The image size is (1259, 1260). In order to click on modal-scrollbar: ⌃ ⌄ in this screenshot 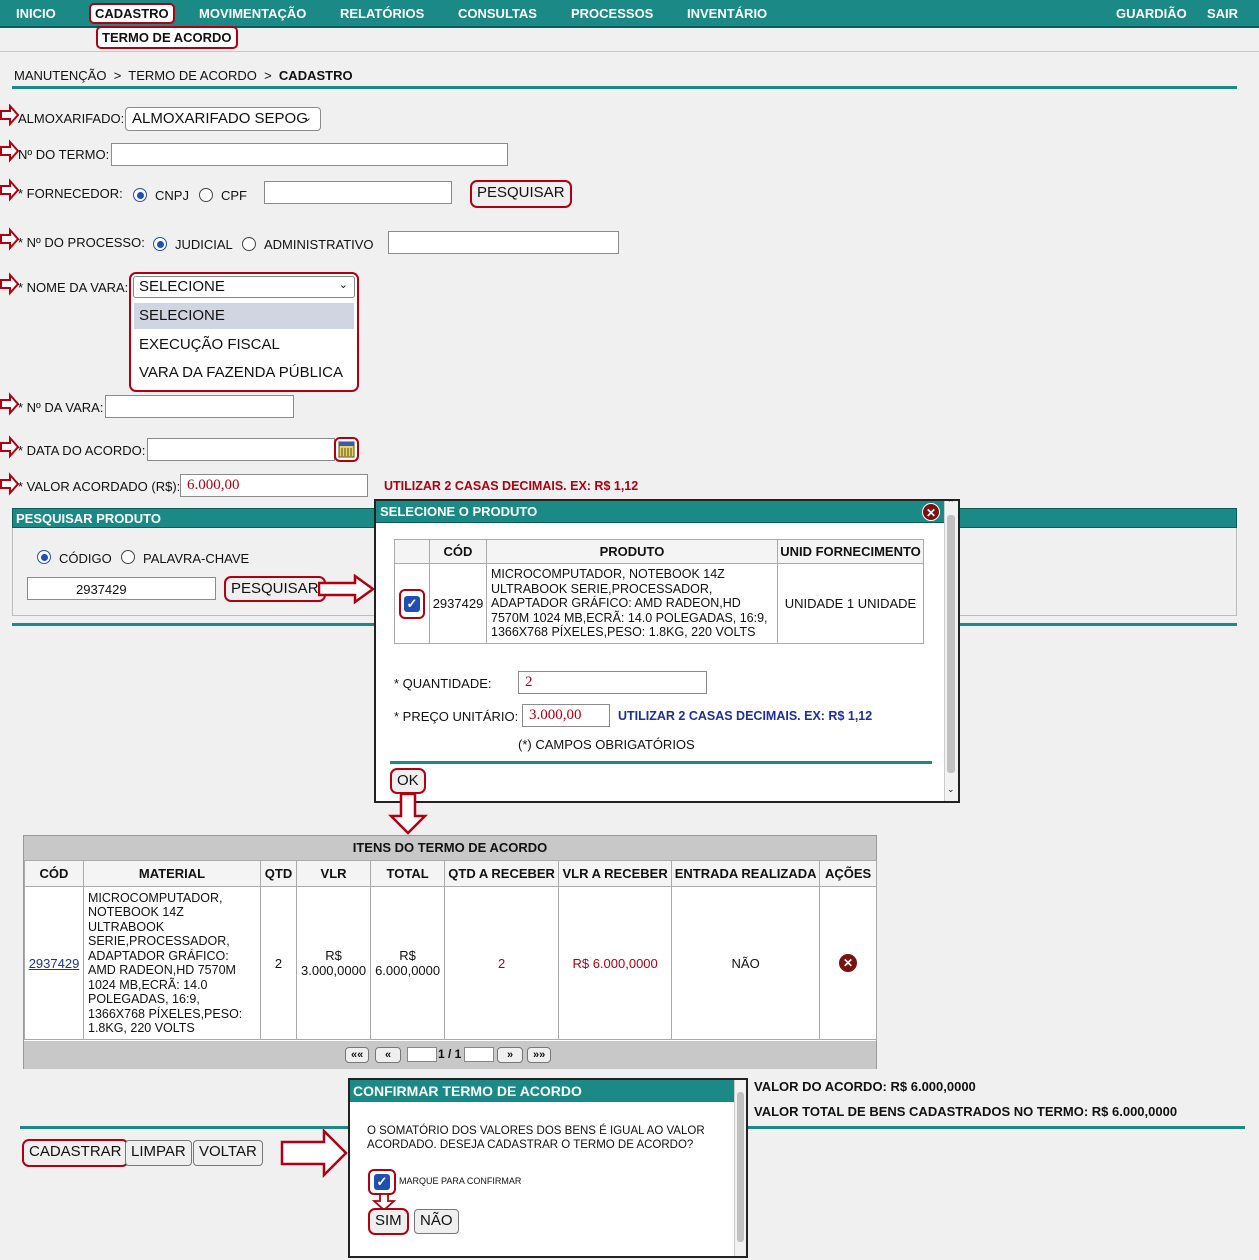, I will do `click(951, 649)`.